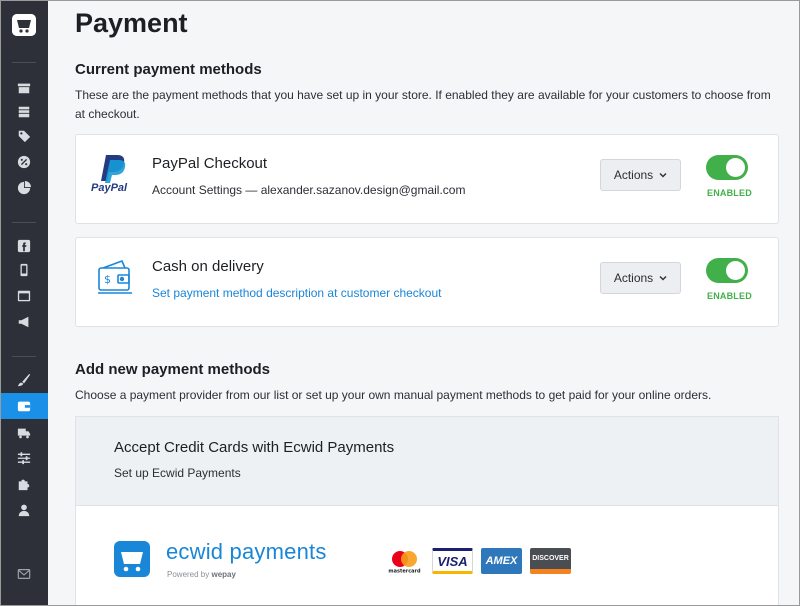  I want to click on cash-wallet-icon: $, so click(115, 276).